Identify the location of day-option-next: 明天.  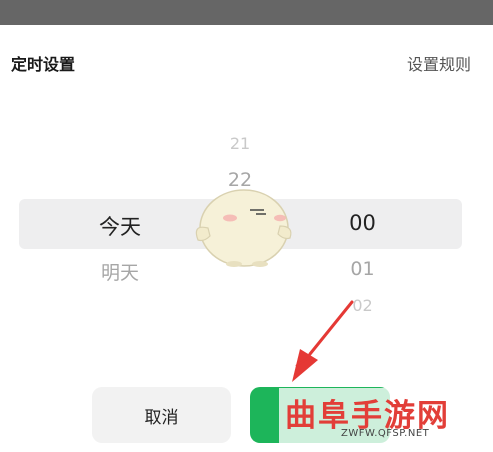
(120, 271).